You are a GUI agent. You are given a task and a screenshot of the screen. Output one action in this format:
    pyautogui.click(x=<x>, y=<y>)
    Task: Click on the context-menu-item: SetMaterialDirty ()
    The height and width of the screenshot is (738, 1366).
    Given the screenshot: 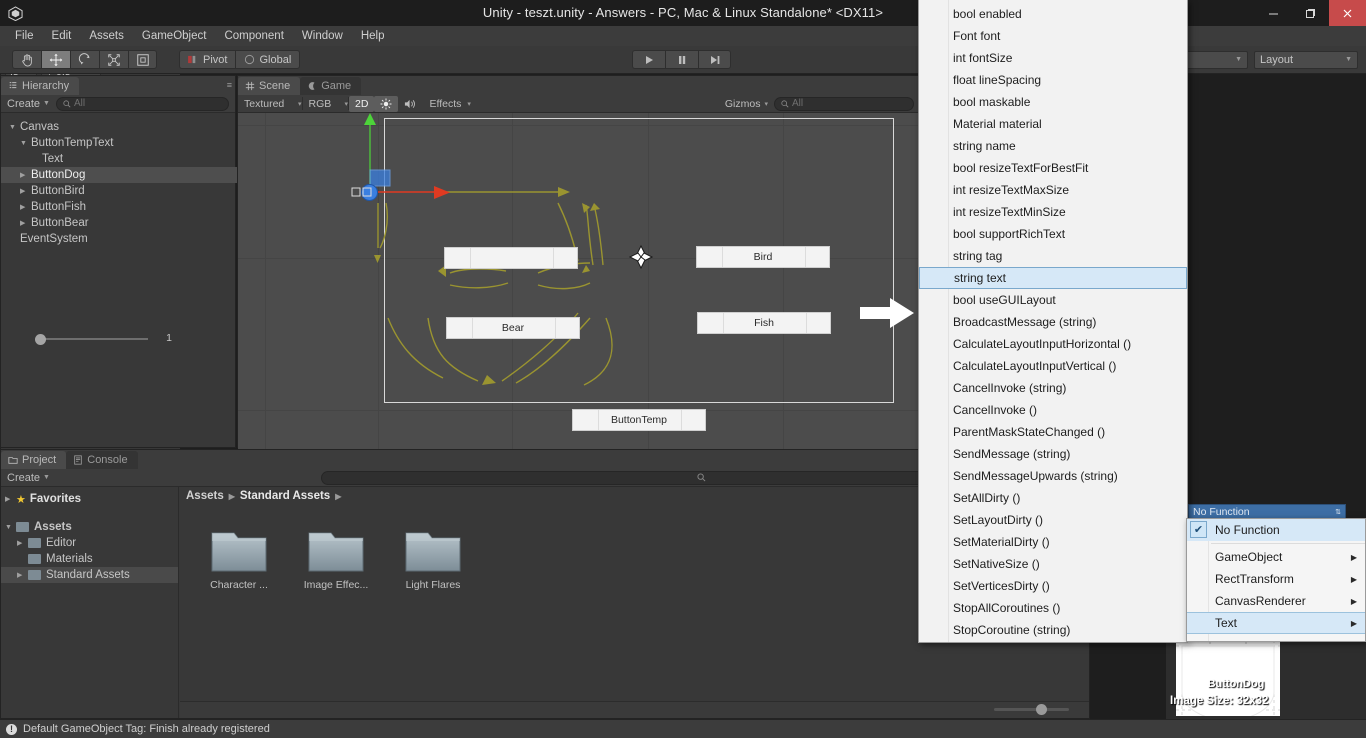 What is the action you would take?
    pyautogui.click(x=1053, y=542)
    